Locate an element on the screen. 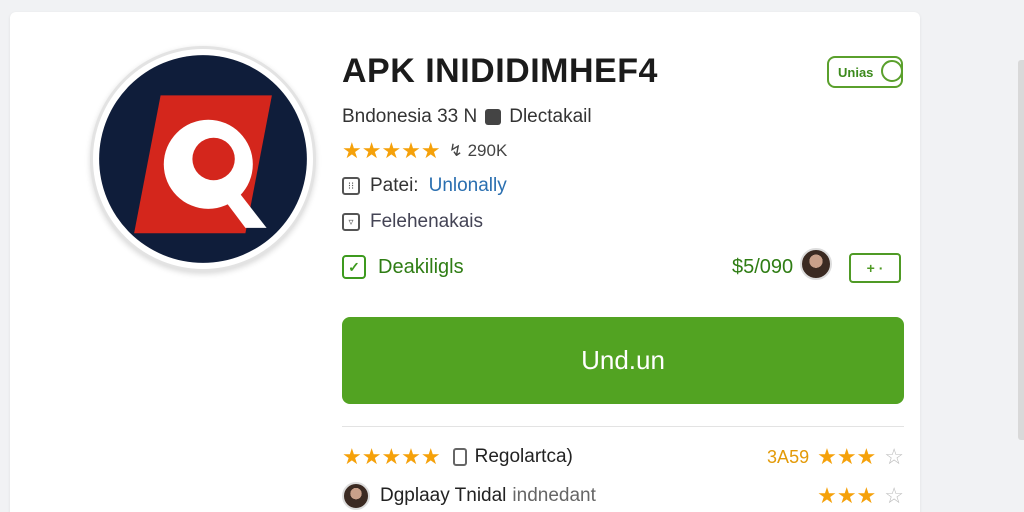  status-badge: Unias is located at coordinates (865, 72).